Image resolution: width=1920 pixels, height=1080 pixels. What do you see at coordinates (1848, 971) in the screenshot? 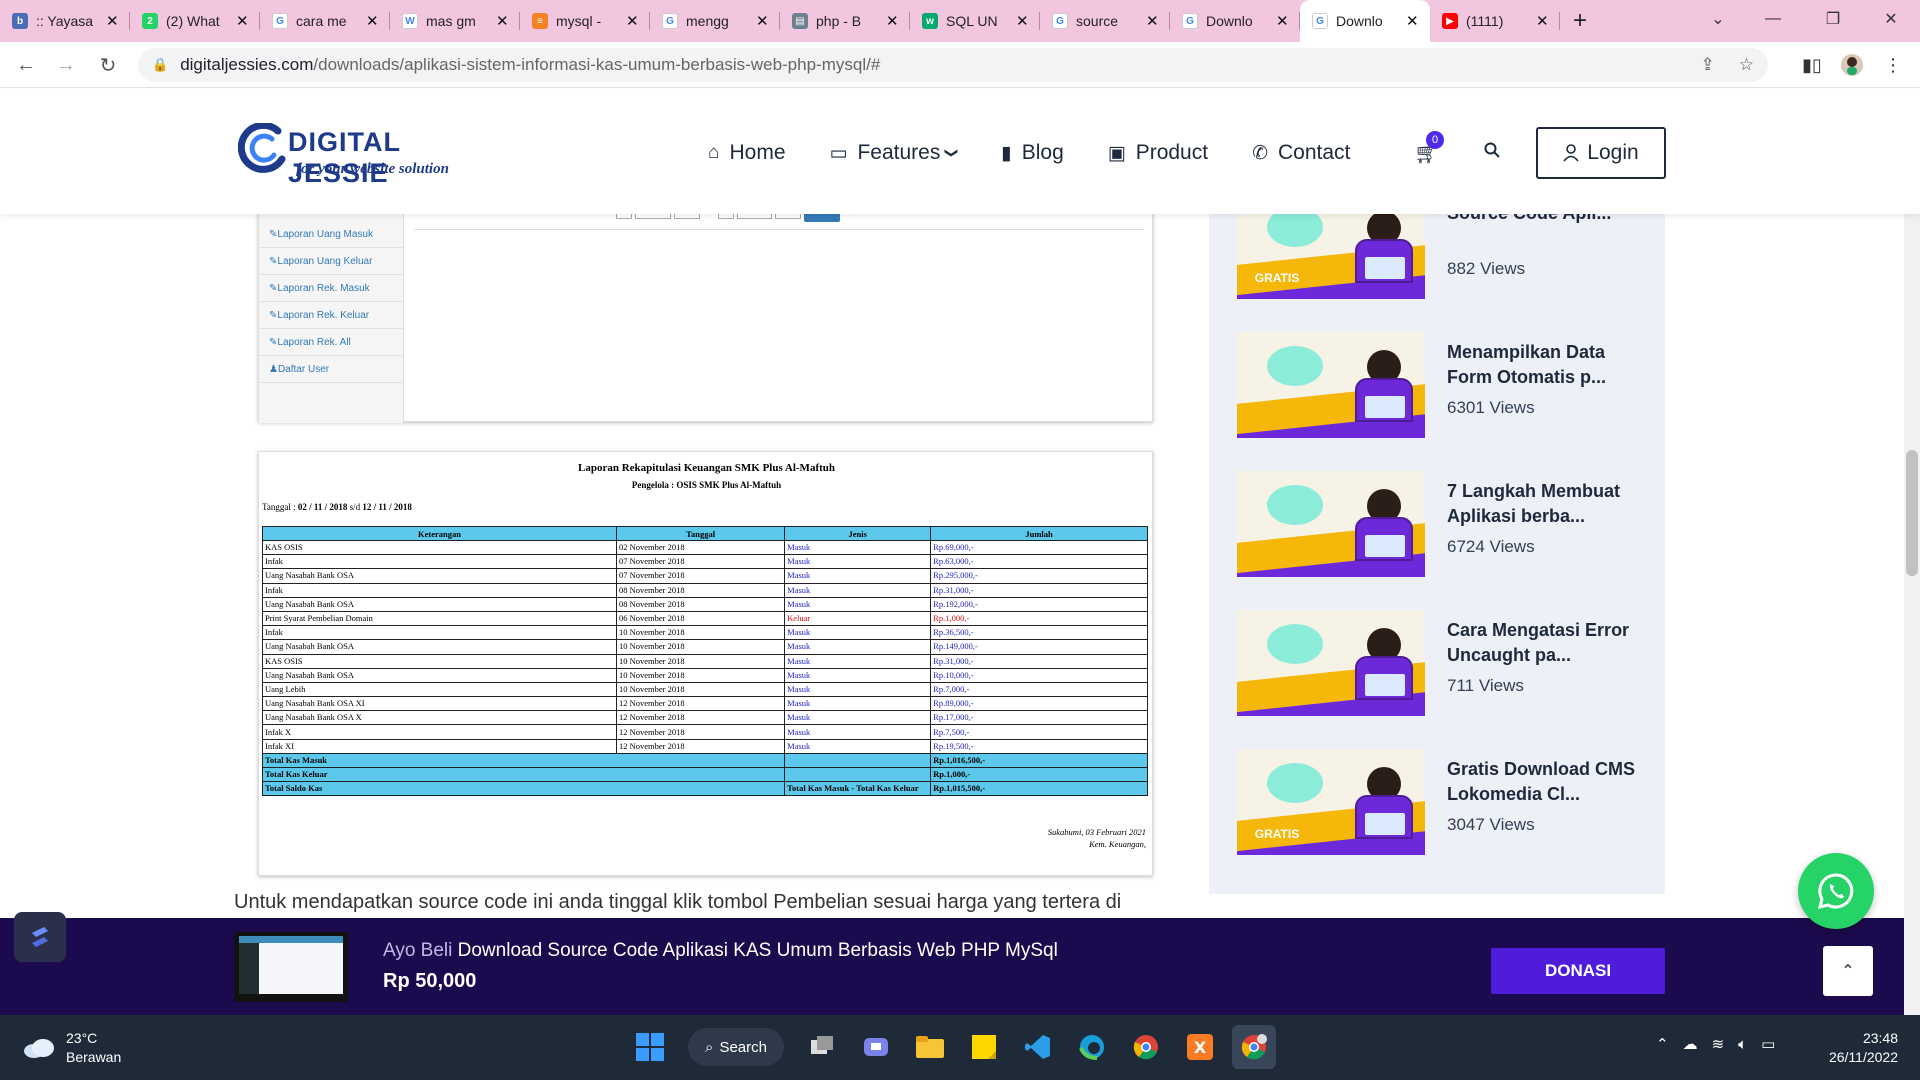
I see `back-to-top-button: ⌃` at bounding box center [1848, 971].